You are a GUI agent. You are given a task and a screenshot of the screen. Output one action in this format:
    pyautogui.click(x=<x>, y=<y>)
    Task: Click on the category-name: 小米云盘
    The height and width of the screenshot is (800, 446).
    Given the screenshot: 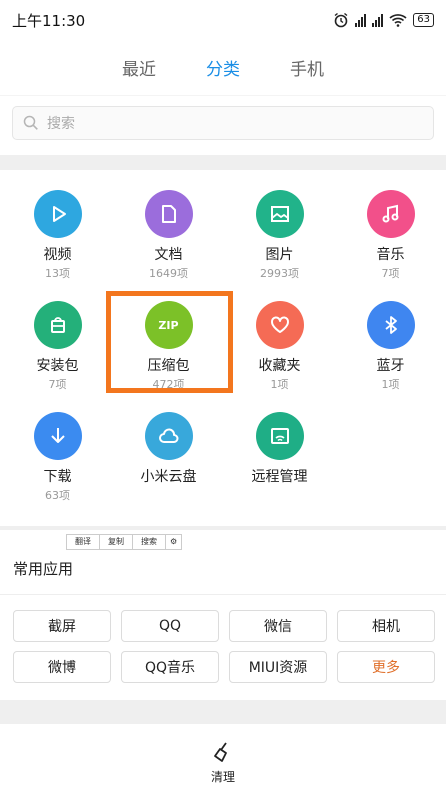 What is the action you would take?
    pyautogui.click(x=168, y=477)
    